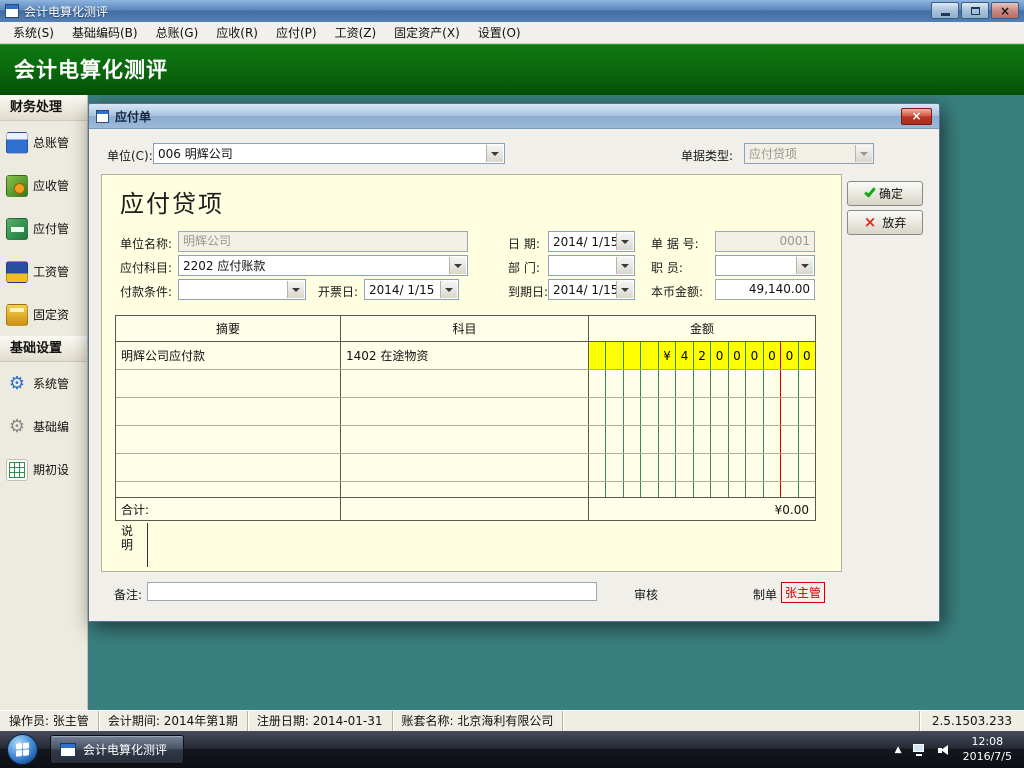 Image resolution: width=1024 pixels, height=768 pixels. I want to click on amount-digit-cell: 2, so click(702, 355).